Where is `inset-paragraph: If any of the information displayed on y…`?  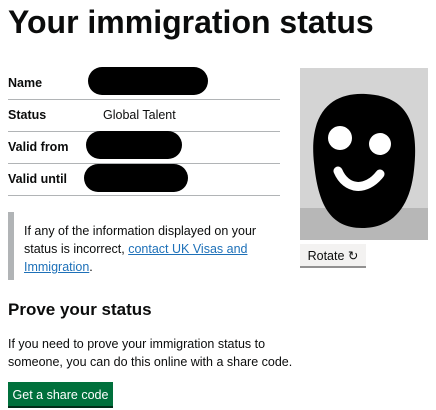
inset-paragraph: If any of the information displayed on y… is located at coordinates (147, 244).